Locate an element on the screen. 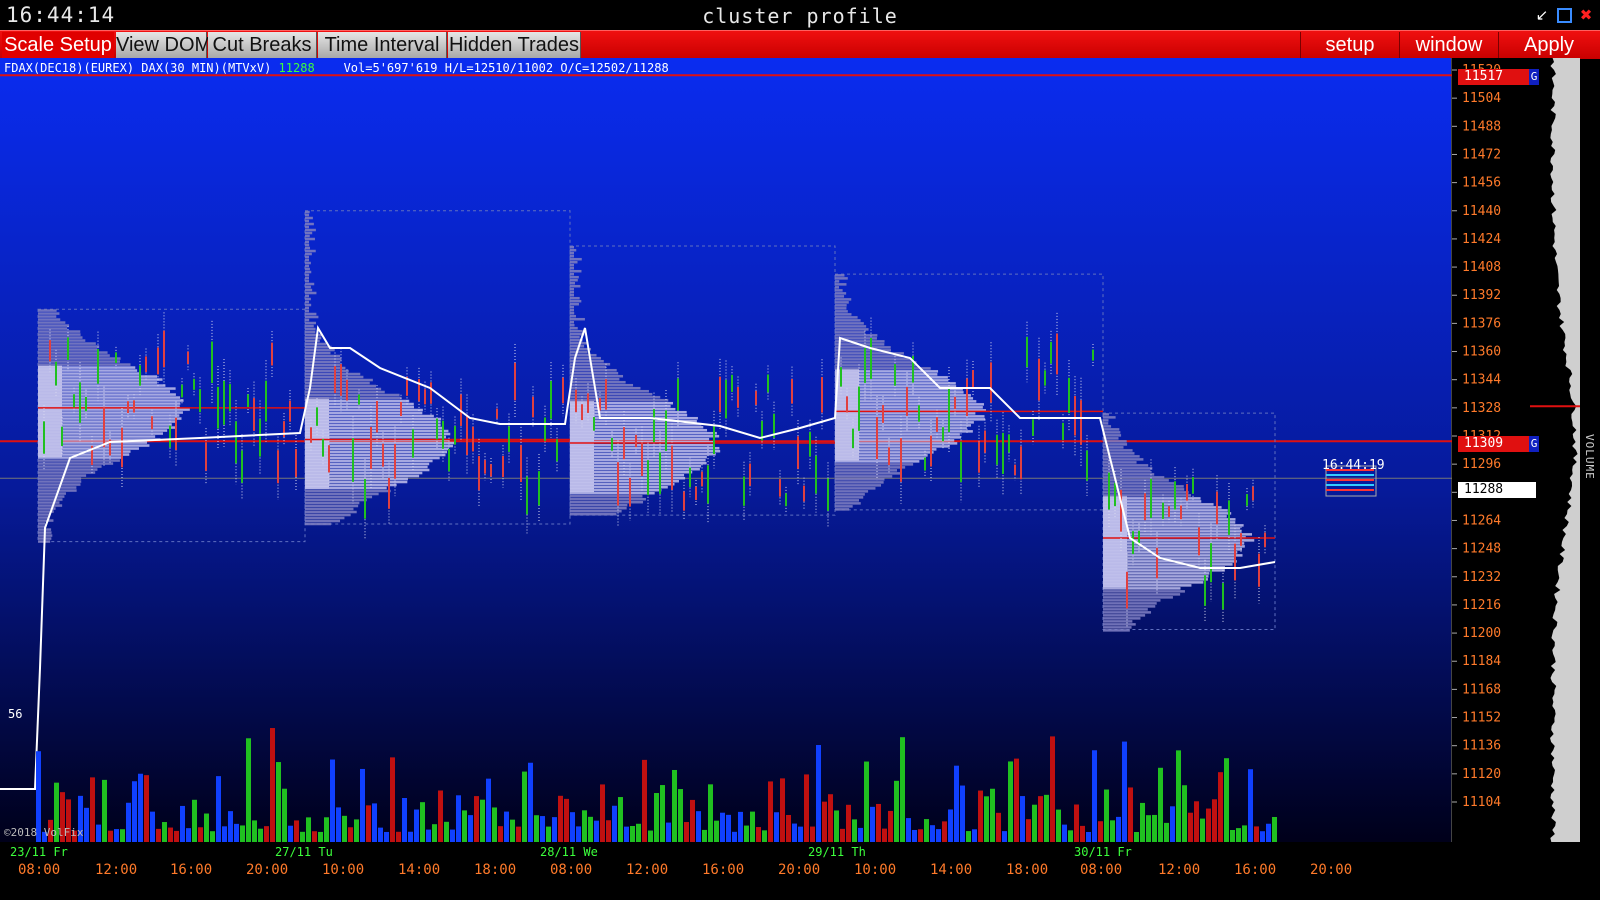 This screenshot has width=1600, height=900. hidden-trades-button: Hidden Trades is located at coordinates (514, 45).